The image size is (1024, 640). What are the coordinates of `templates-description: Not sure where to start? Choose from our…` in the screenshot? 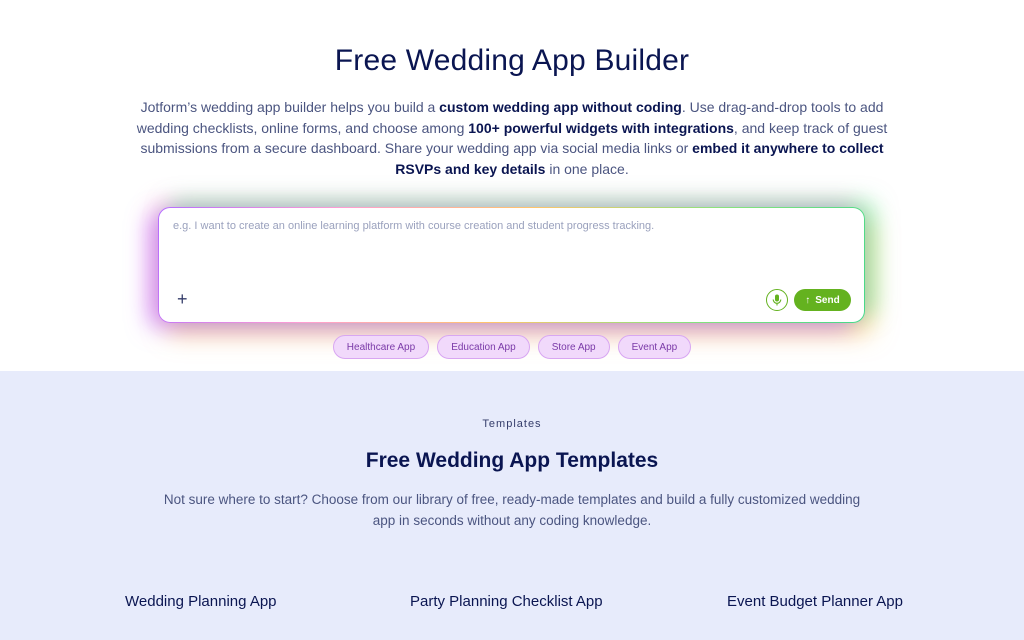 It's located at (512, 510).